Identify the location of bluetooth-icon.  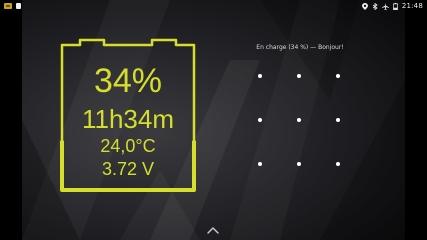
(375, 6).